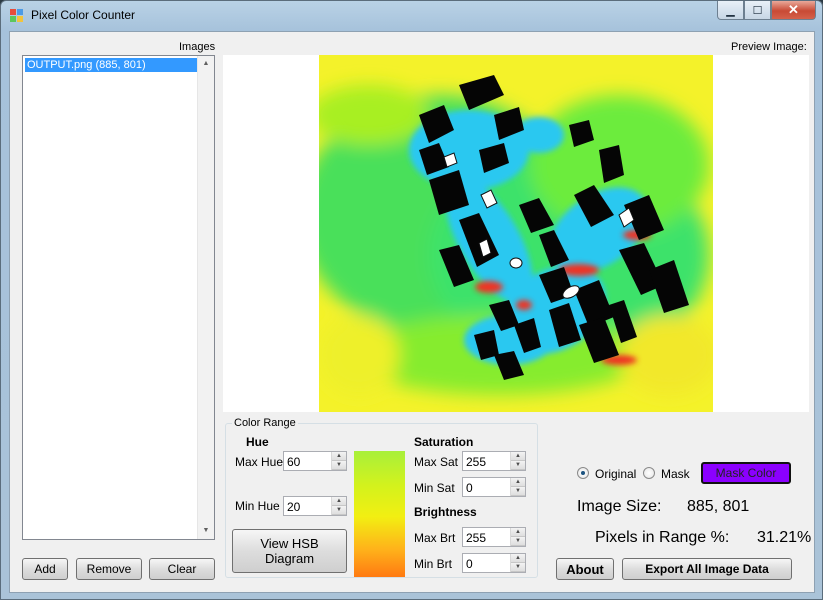  I want to click on max-sat-label: Max Sat, so click(436, 462).